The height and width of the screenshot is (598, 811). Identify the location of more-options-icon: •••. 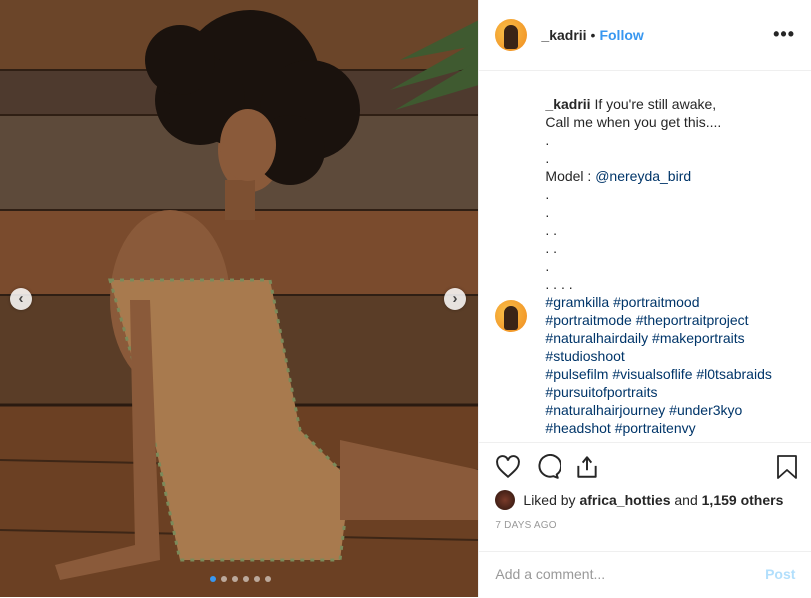
(784, 34).